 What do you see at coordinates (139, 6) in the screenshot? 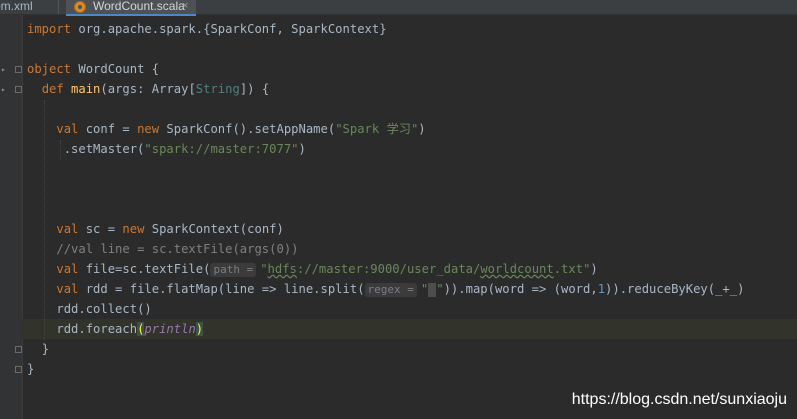
I see `tab-label: WordCount.scala` at bounding box center [139, 6].